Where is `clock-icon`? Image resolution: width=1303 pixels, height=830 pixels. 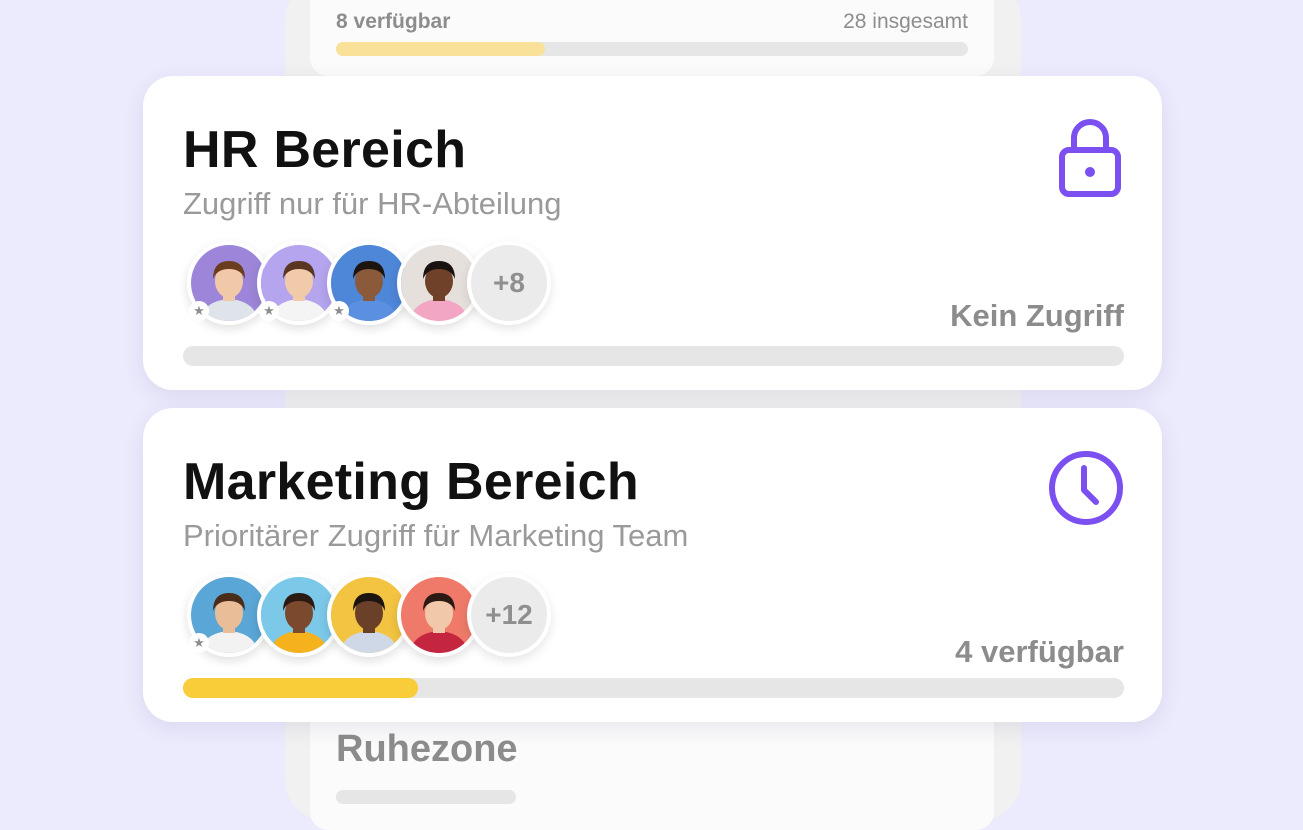 clock-icon is located at coordinates (1086, 490).